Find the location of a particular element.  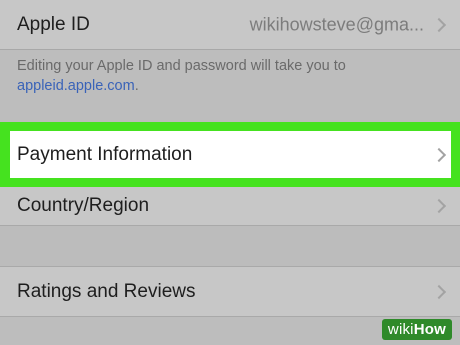

section-gap is located at coordinates (230, 246).